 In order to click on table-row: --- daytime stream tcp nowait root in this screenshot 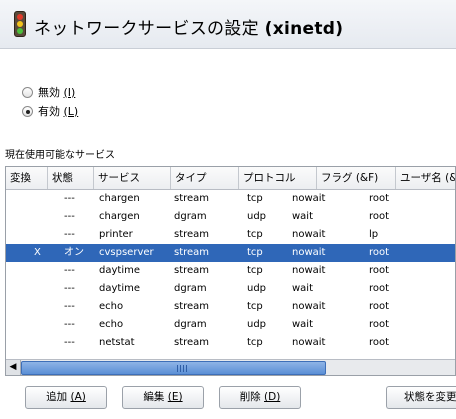, I will do `click(230, 271)`.